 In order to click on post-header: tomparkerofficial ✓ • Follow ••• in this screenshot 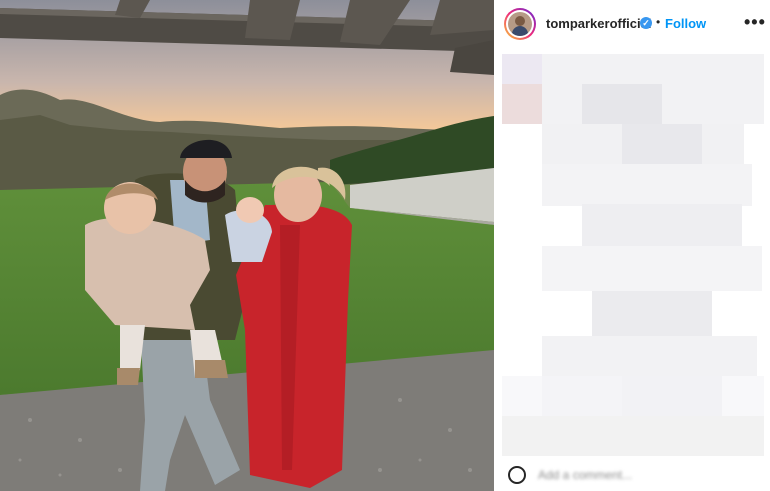, I will do `click(632, 25)`.